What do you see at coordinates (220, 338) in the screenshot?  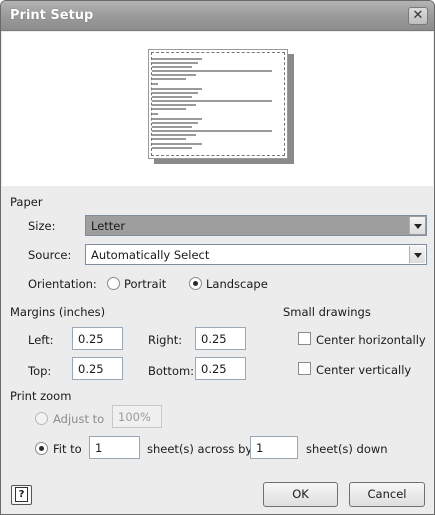 I see `right-margin-input: 0.25` at bounding box center [220, 338].